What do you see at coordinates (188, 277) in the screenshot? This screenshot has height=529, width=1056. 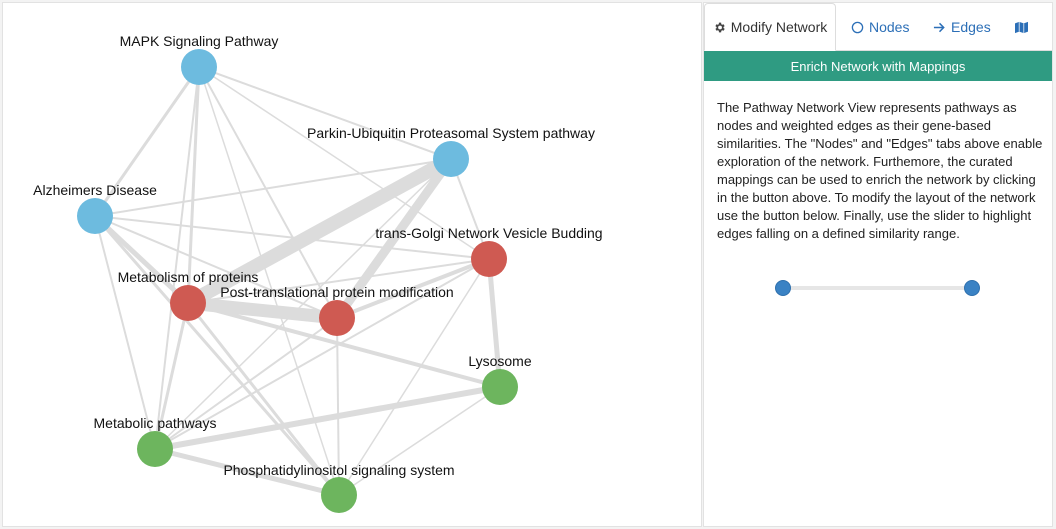 I see `node-label-metprot: Metabolism of proteins` at bounding box center [188, 277].